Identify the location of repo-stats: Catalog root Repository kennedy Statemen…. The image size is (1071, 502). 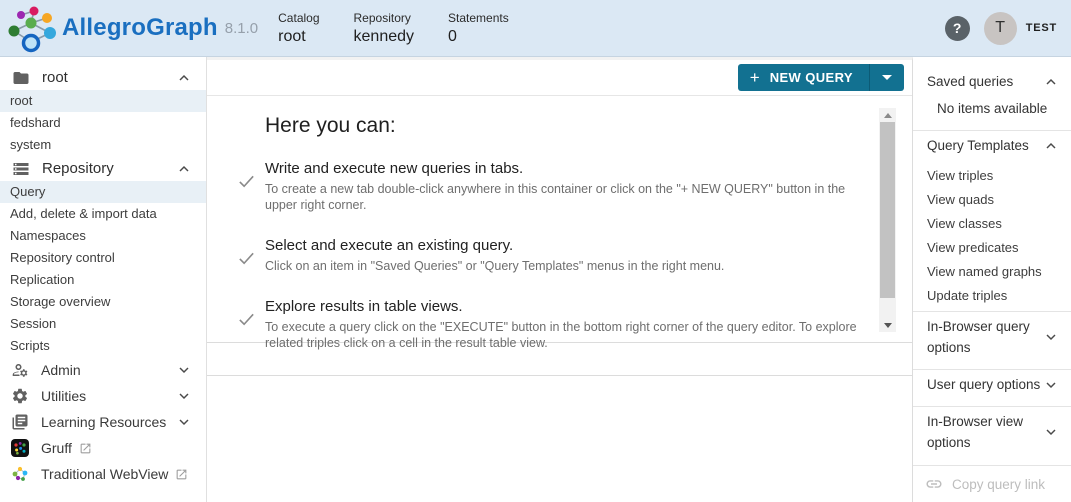
(393, 28).